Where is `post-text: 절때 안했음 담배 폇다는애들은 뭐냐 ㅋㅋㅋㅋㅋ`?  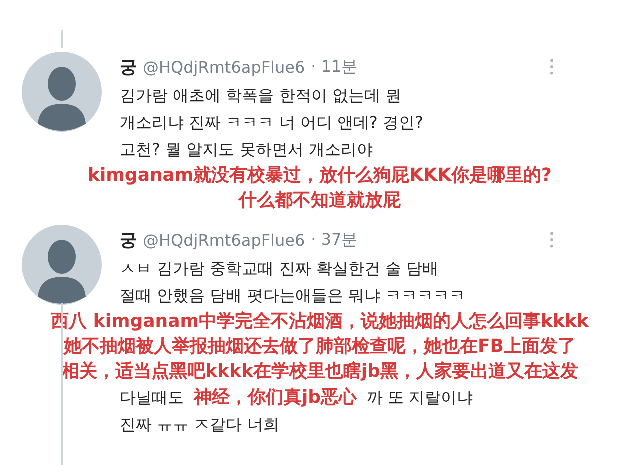 post-text: 절때 안했음 담배 폇다는애들은 뭐냐 ㅋㅋㅋㅋㅋ is located at coordinates (293, 296).